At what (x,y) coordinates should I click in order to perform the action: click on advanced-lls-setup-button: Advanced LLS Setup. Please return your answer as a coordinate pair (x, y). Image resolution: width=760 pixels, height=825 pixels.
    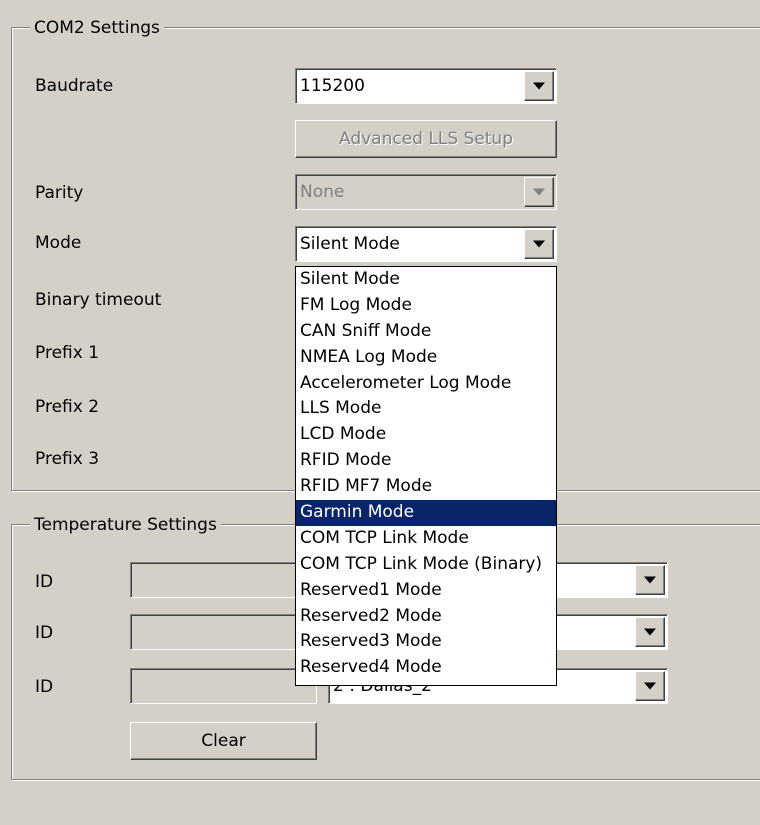
    Looking at the image, I should click on (426, 139).